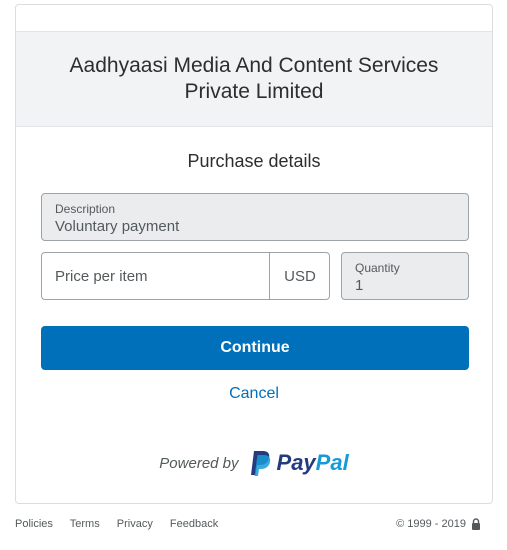 The width and height of the screenshot is (507, 550). I want to click on description-value: Voluntary payment, so click(117, 226).